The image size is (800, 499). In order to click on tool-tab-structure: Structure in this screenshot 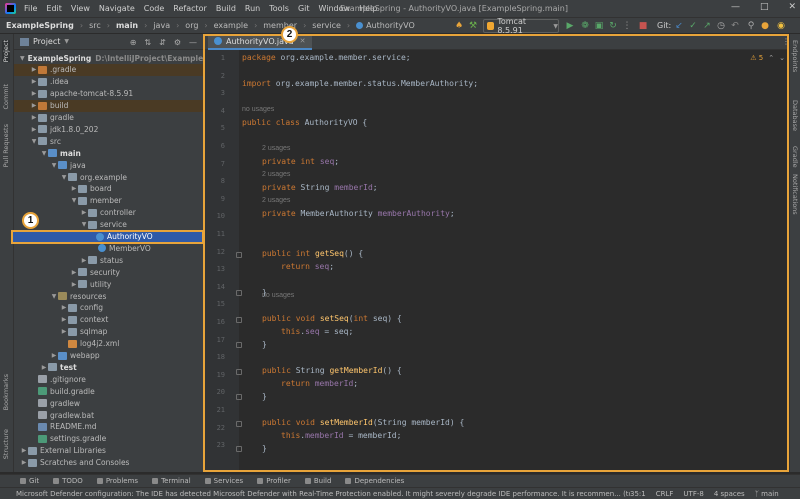, I will do `click(6, 444)`.